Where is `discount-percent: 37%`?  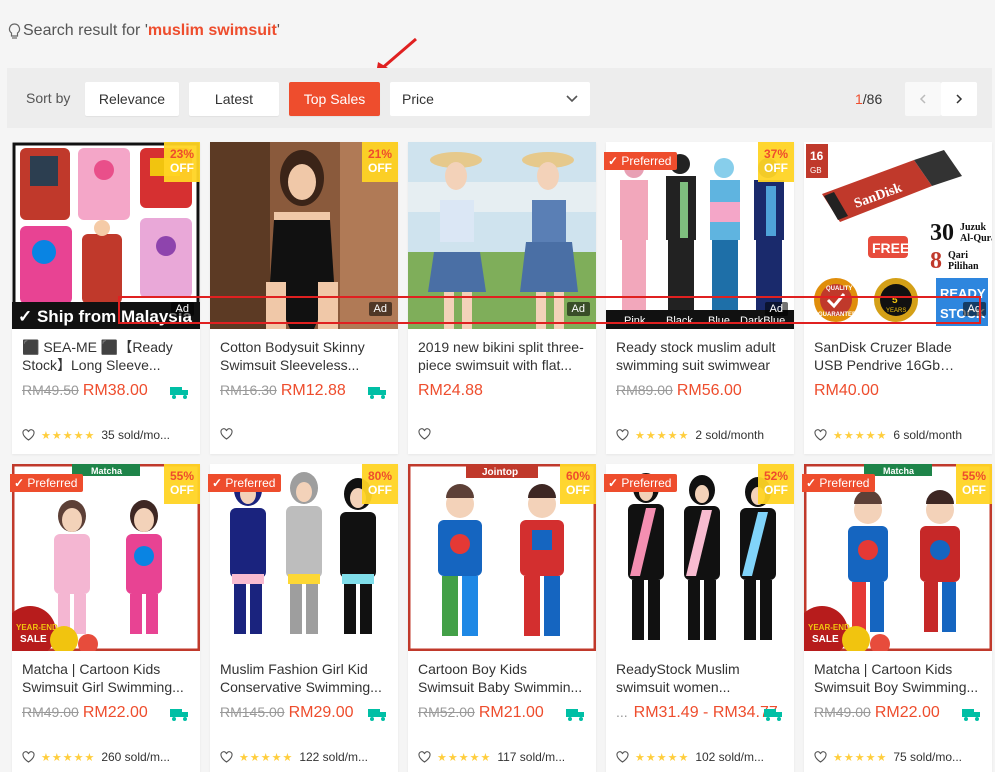 discount-percent: 37% is located at coordinates (776, 154).